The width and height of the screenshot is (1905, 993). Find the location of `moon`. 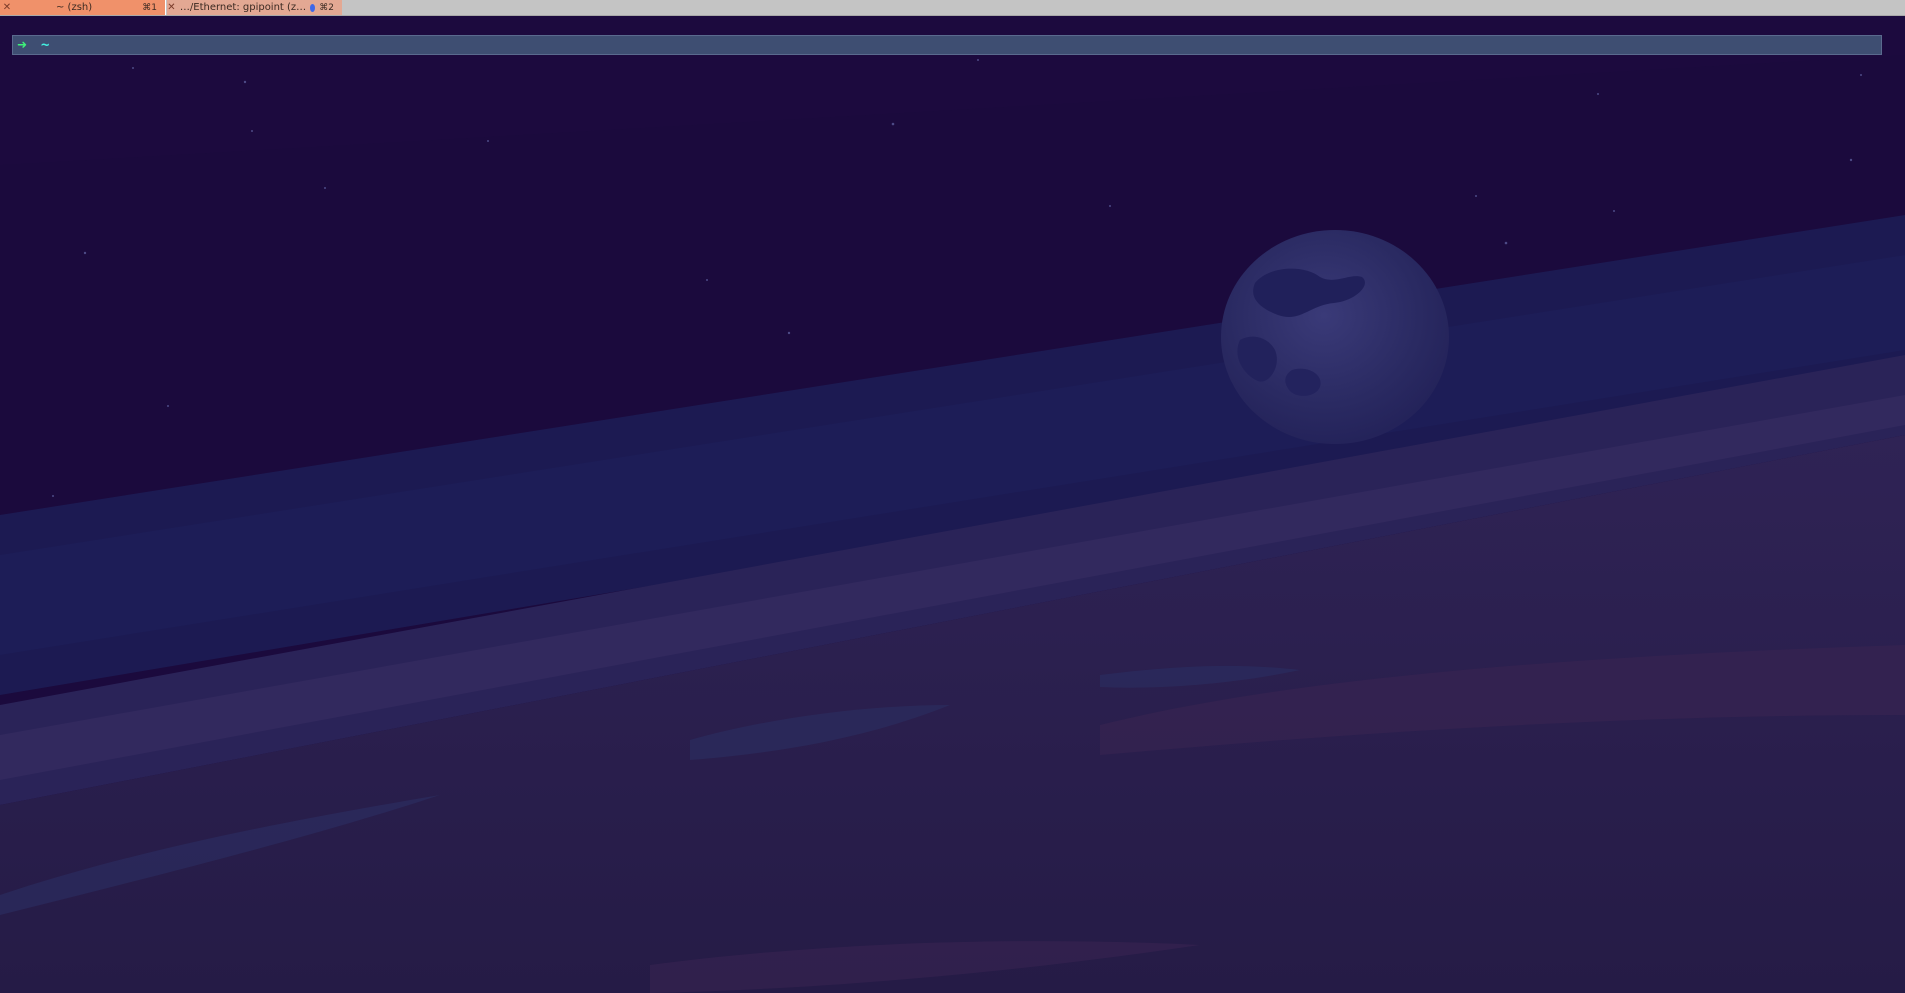

moon is located at coordinates (1335, 337).